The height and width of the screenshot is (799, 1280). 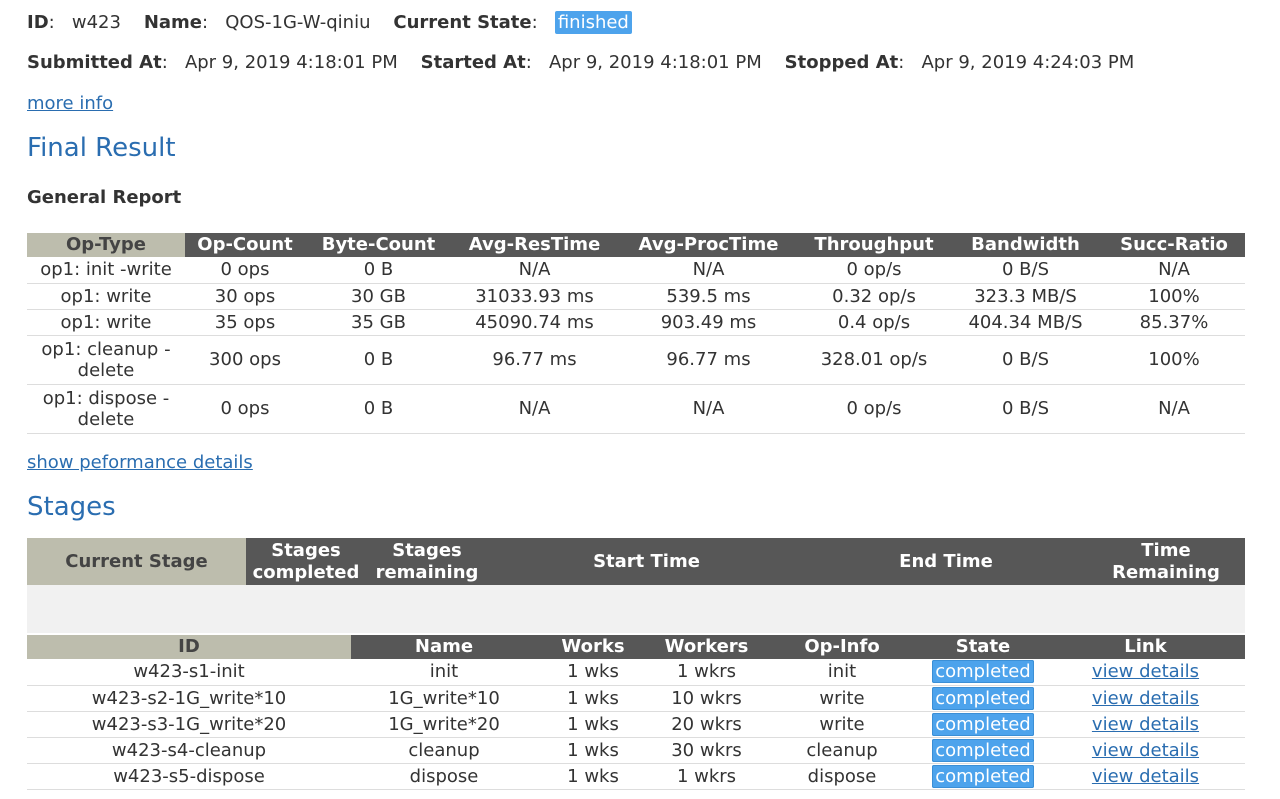 What do you see at coordinates (534, 245) in the screenshot?
I see `col-header: Avg-ResTime` at bounding box center [534, 245].